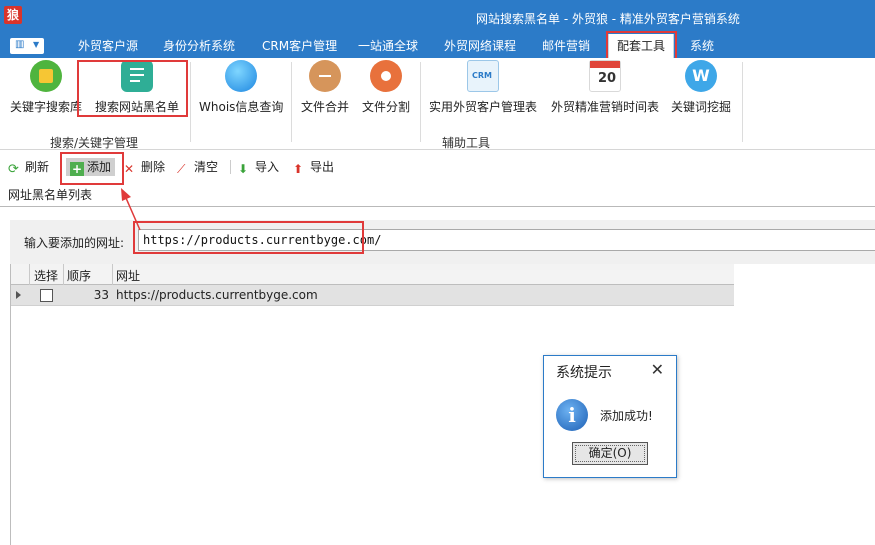  Describe the element at coordinates (437, 167) in the screenshot. I see `toolbar: ⟳ 刷新 + 添加 ✕ 删除 ⟋ 清空 ⬇ 导入 ⬆ 导出` at that location.